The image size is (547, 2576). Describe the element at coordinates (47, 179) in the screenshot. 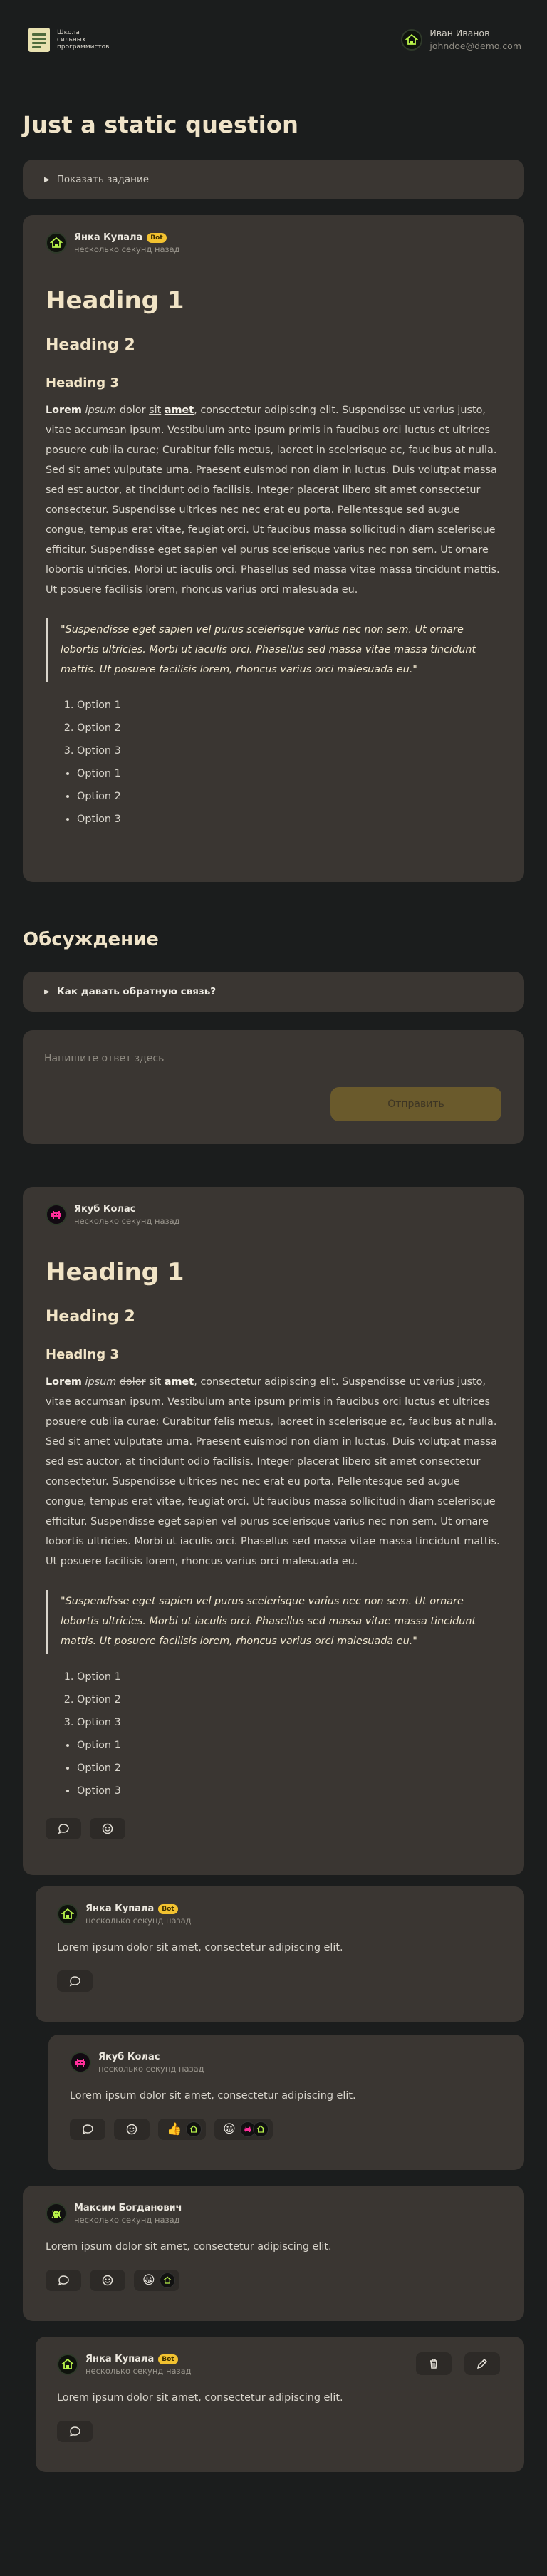

I see `triangle-right-icon: ▶` at that location.